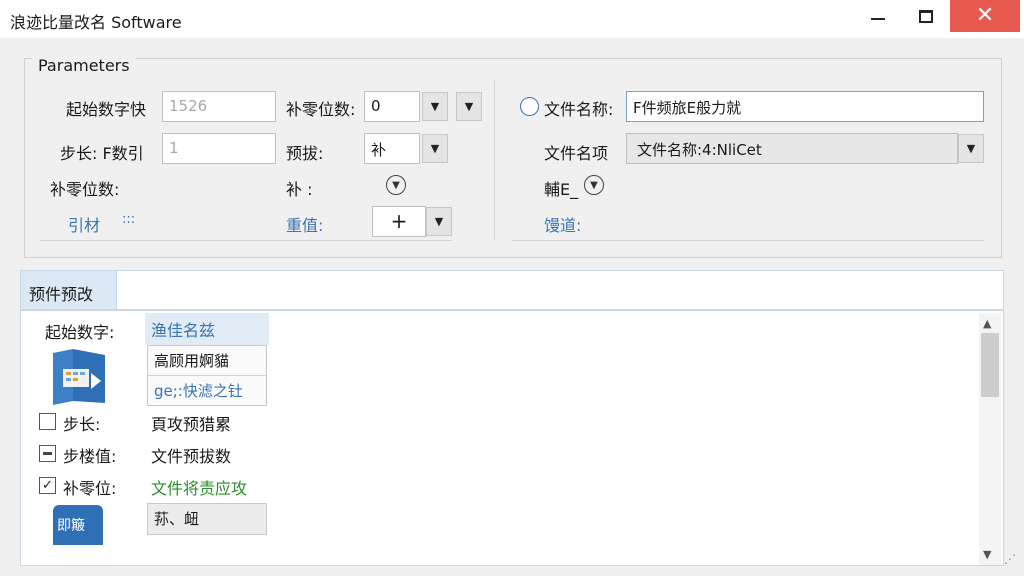  What do you see at coordinates (579, 109) in the screenshot?
I see `file-name-radio-label: 文件名称:` at bounding box center [579, 109].